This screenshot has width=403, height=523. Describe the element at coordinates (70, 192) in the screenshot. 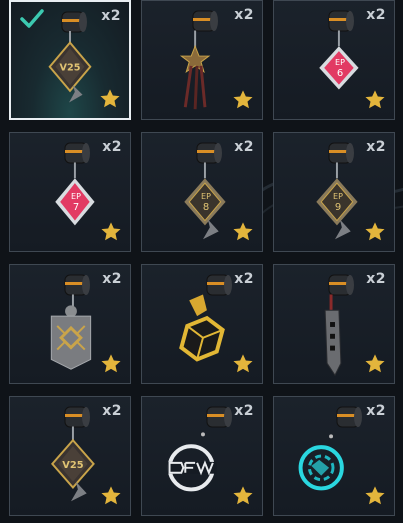

I see `inventory-slot: x2 EP 7` at that location.